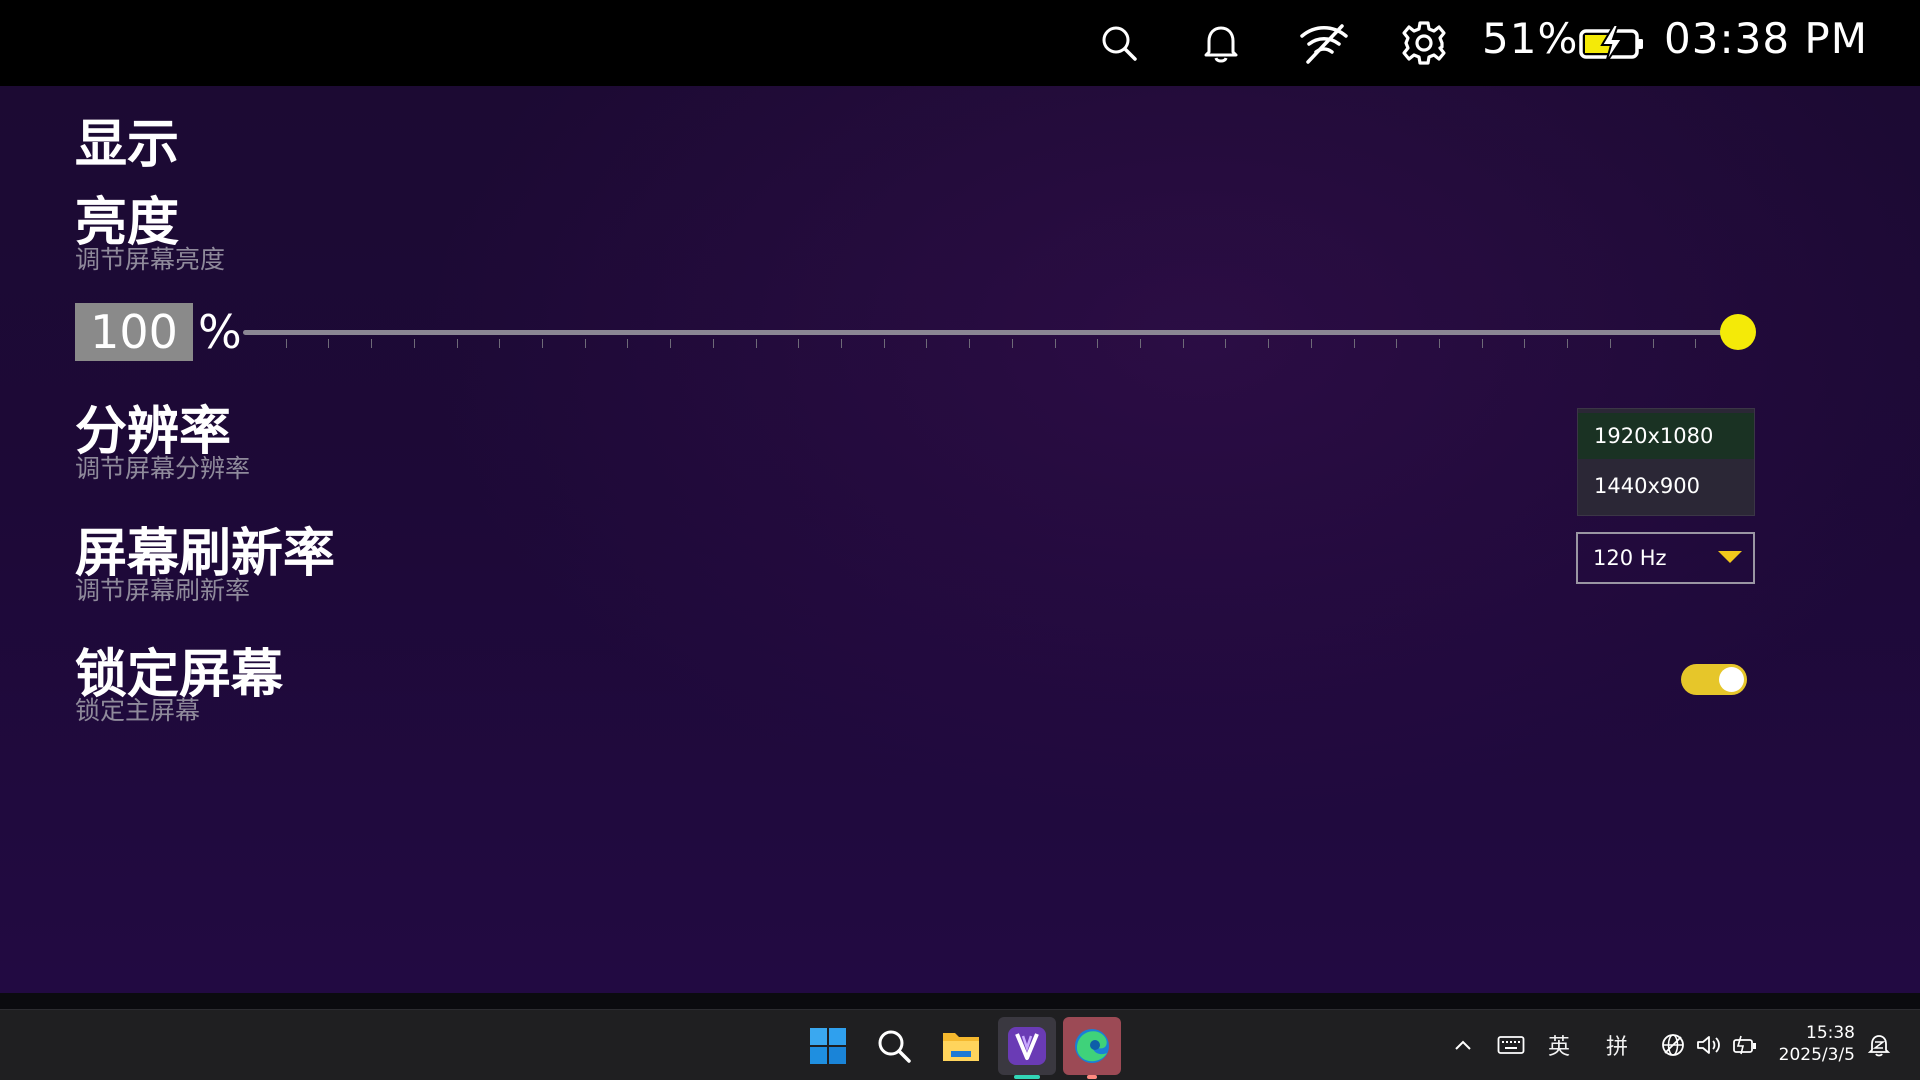 Image resolution: width=1920 pixels, height=1080 pixels. What do you see at coordinates (1666, 462) in the screenshot?
I see `resolution-dropdown-list: 1920x1080 1440x900` at bounding box center [1666, 462].